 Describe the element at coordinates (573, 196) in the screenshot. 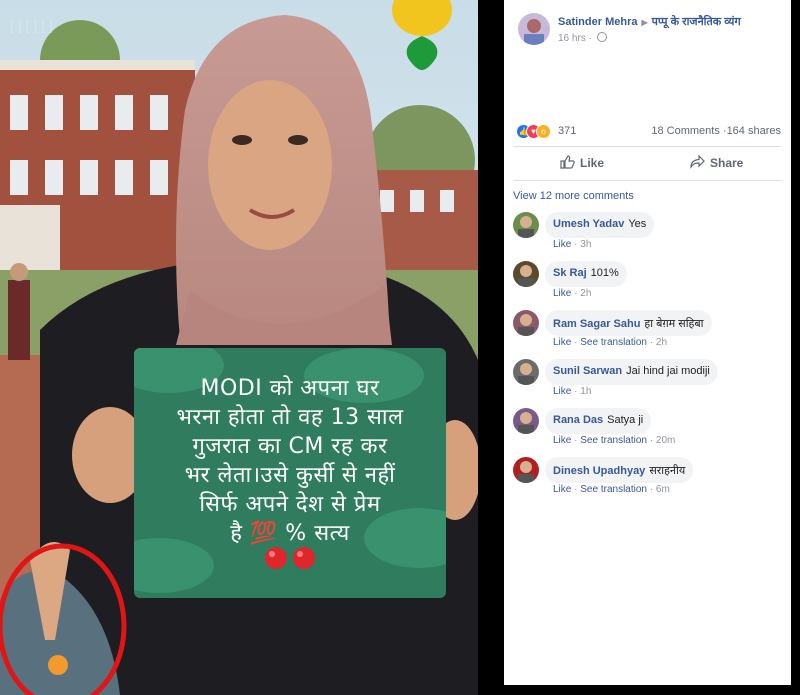

I see `view-more-comments: View 12 more comments` at that location.